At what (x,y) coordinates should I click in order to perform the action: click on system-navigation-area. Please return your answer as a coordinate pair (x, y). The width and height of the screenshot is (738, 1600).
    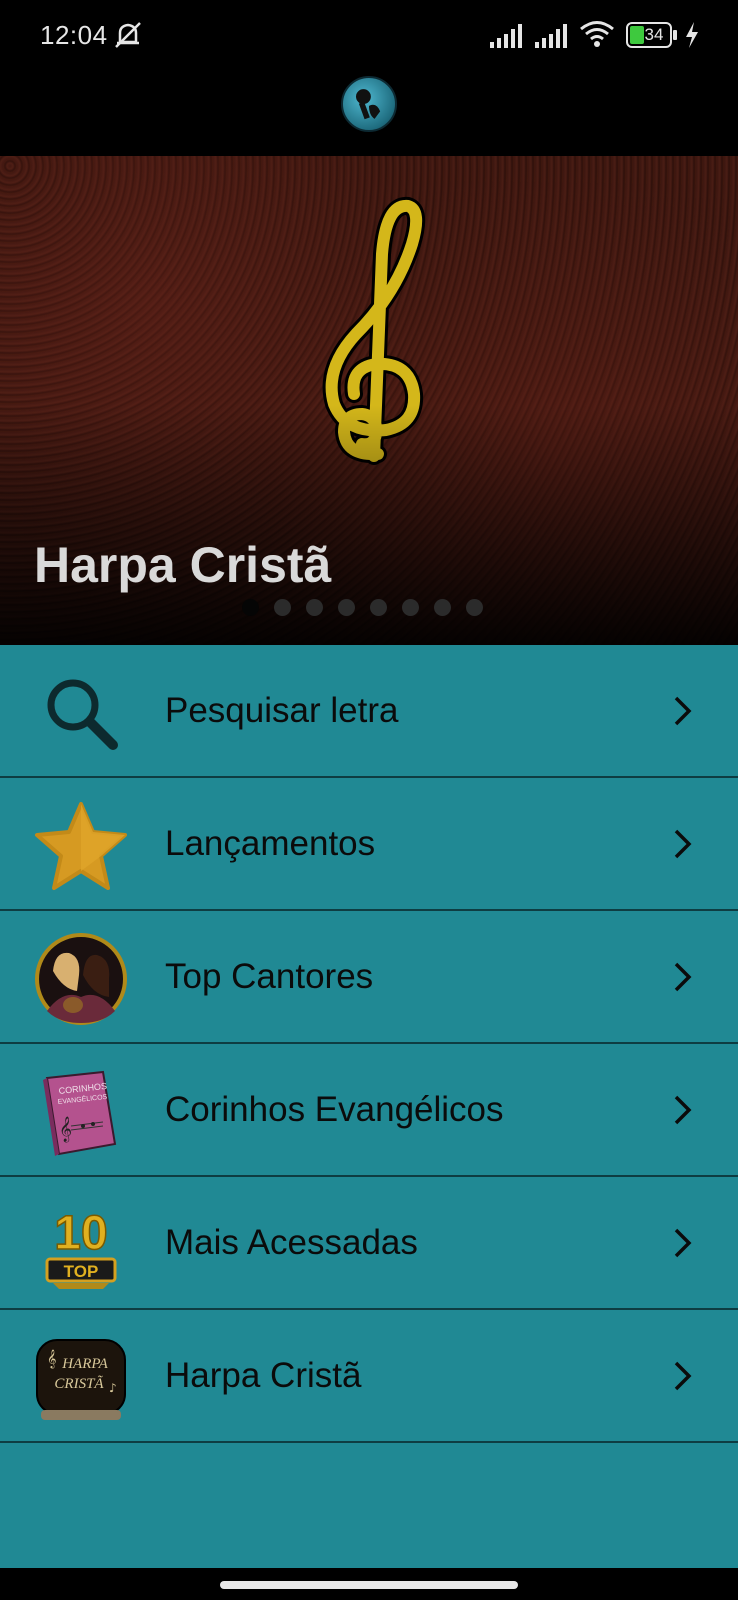
    Looking at the image, I should click on (369, 1584).